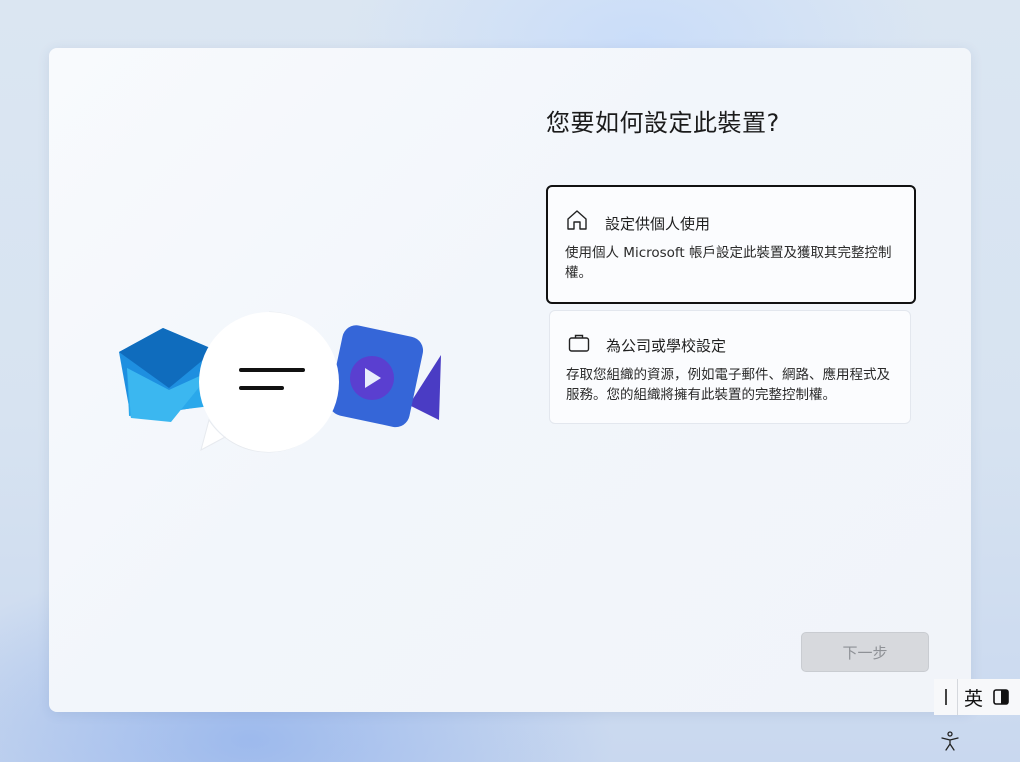 Image resolution: width=1020 pixels, height=762 pixels. What do you see at coordinates (1001, 697) in the screenshot?
I see `half-full-width-icon` at bounding box center [1001, 697].